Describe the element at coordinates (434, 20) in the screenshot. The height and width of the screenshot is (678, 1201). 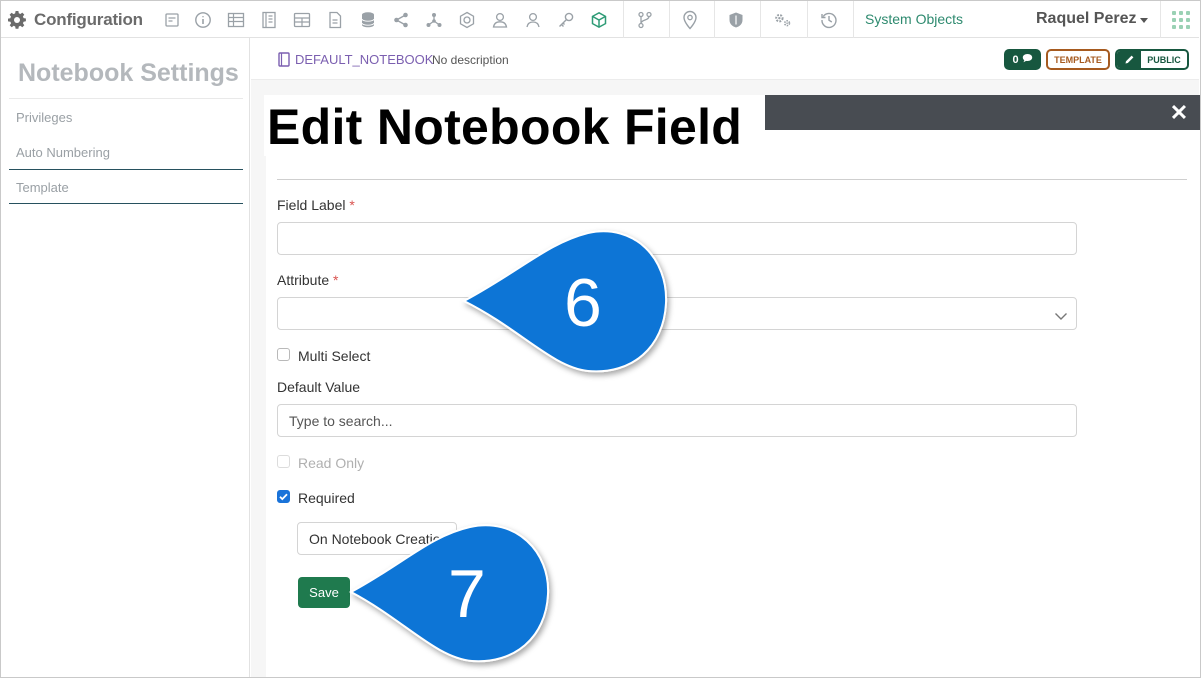
I see `network-icon` at that location.